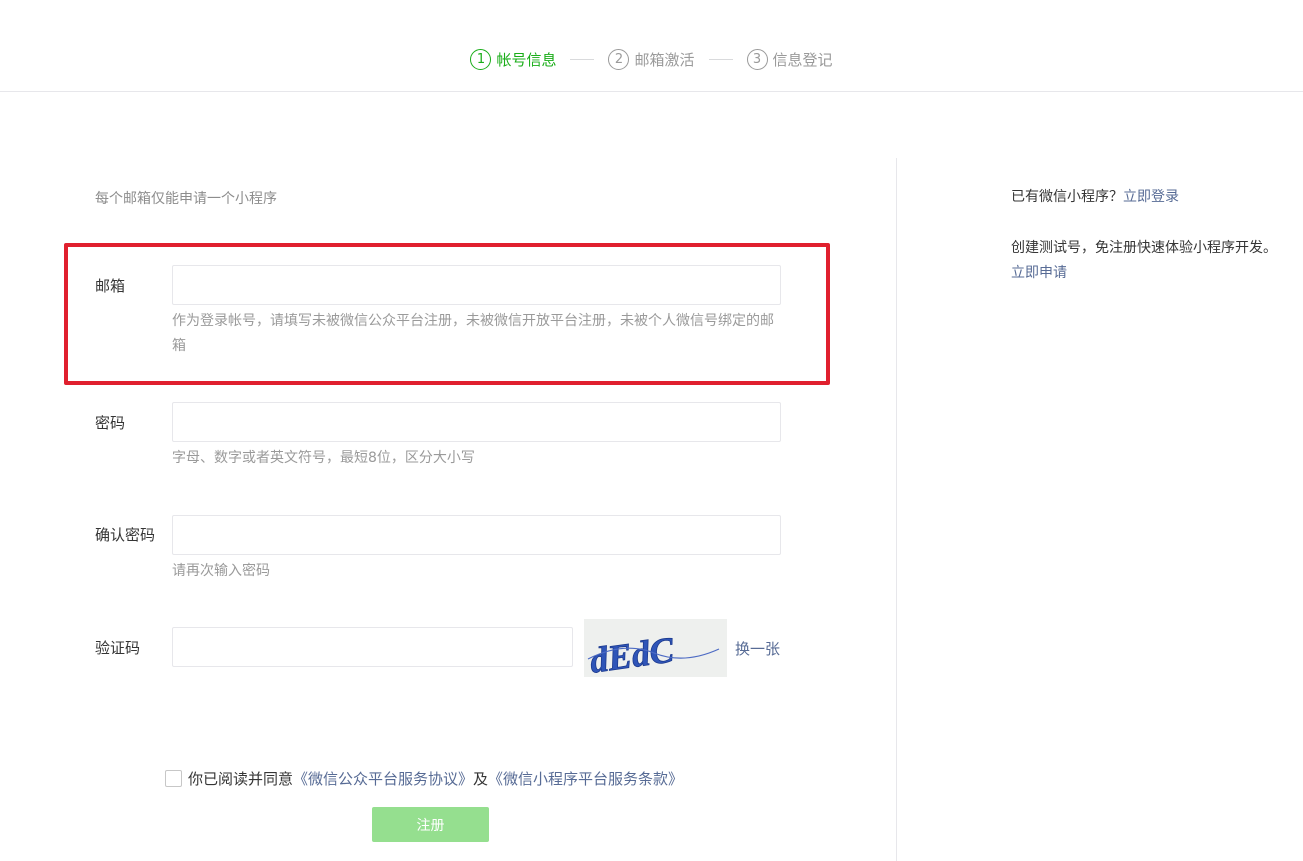  What do you see at coordinates (481, 779) in the screenshot?
I see `agreement-middle: 及` at bounding box center [481, 779].